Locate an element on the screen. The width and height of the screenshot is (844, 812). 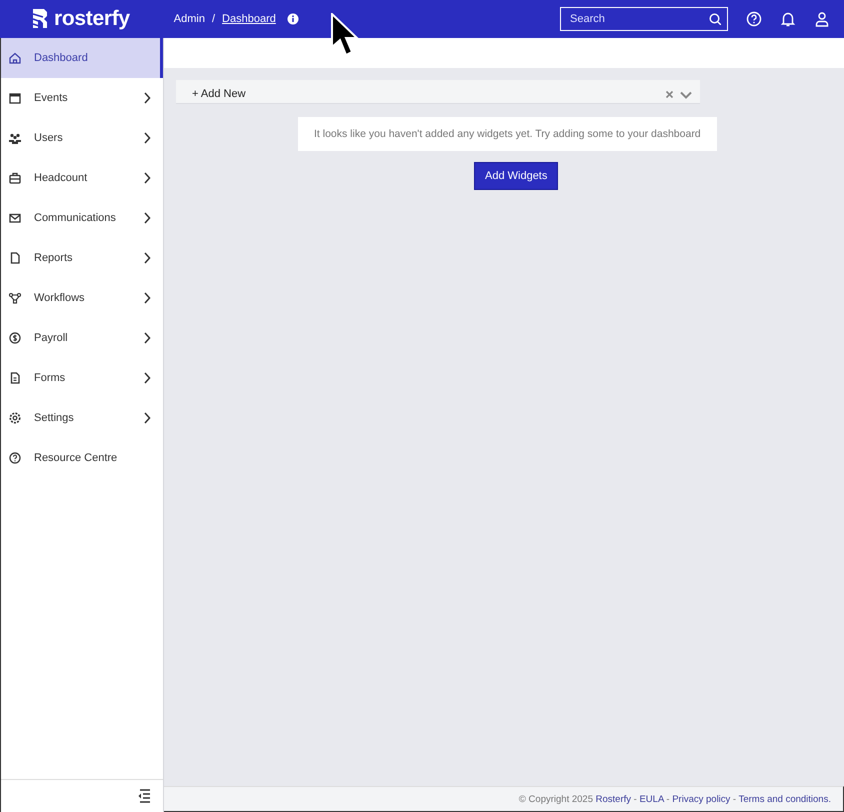
footer-link: EULA is located at coordinates (651, 799).